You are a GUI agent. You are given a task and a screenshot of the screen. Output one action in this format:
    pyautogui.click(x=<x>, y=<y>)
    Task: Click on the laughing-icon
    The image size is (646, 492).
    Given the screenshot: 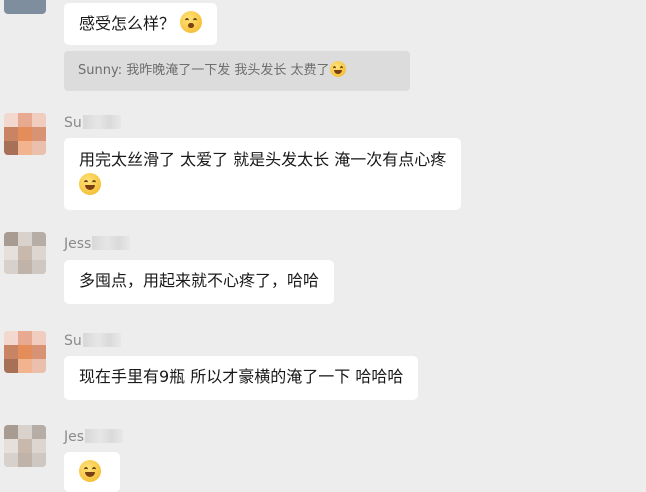 What is the action you would take?
    pyautogui.click(x=337, y=69)
    